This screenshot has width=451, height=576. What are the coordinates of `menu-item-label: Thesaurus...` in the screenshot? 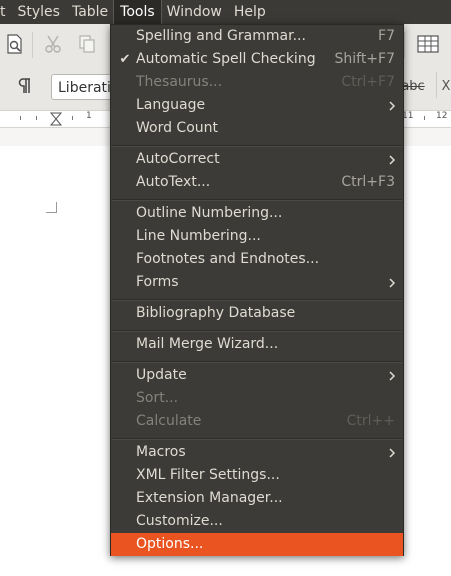 It's located at (179, 82).